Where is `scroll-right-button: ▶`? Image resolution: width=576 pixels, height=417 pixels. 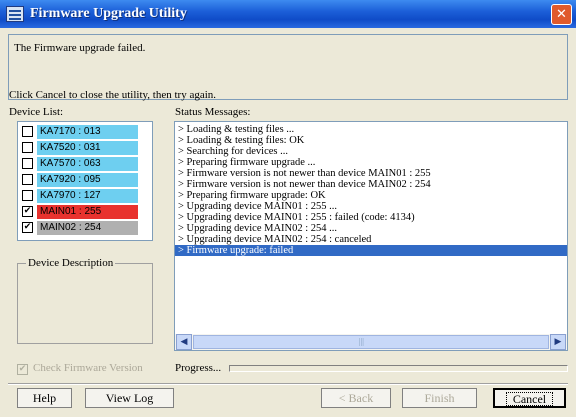 scroll-right-button: ▶ is located at coordinates (558, 342).